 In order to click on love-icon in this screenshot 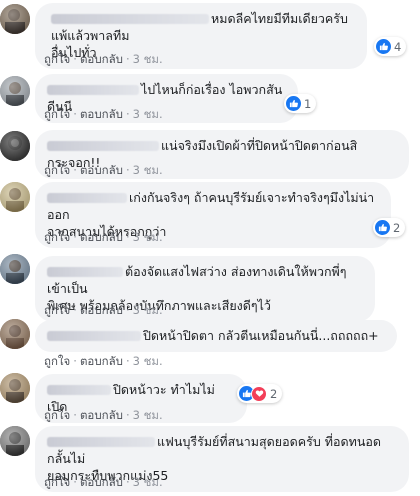, I will do `click(259, 393)`.